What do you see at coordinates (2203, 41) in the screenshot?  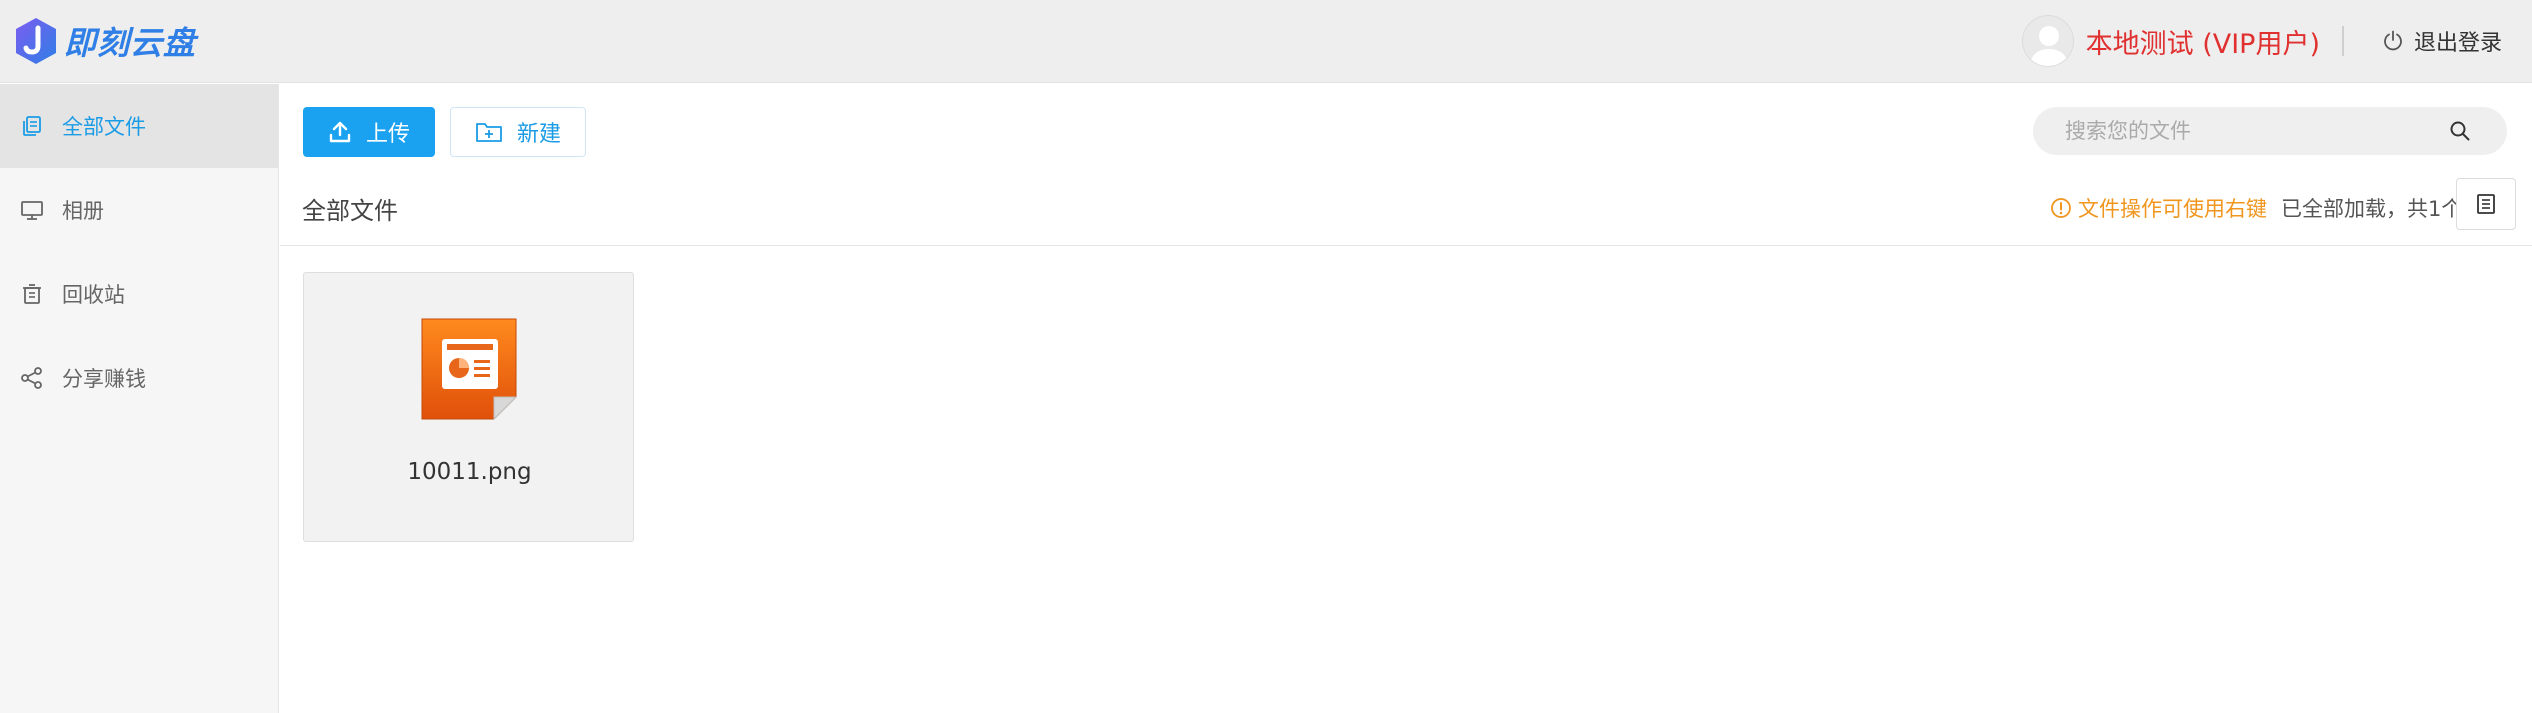 I see `username: 本地测试 (VIP用户)` at bounding box center [2203, 41].